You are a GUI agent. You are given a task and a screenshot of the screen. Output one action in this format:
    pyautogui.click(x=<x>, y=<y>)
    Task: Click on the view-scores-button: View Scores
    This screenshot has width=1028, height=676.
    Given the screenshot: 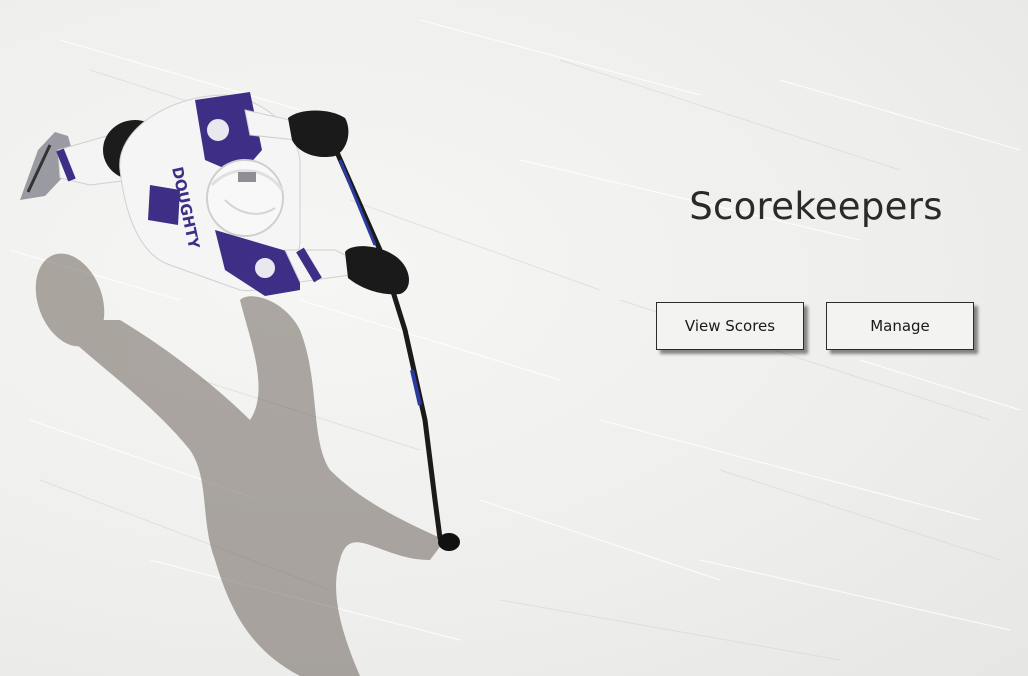 What is the action you would take?
    pyautogui.click(x=730, y=326)
    